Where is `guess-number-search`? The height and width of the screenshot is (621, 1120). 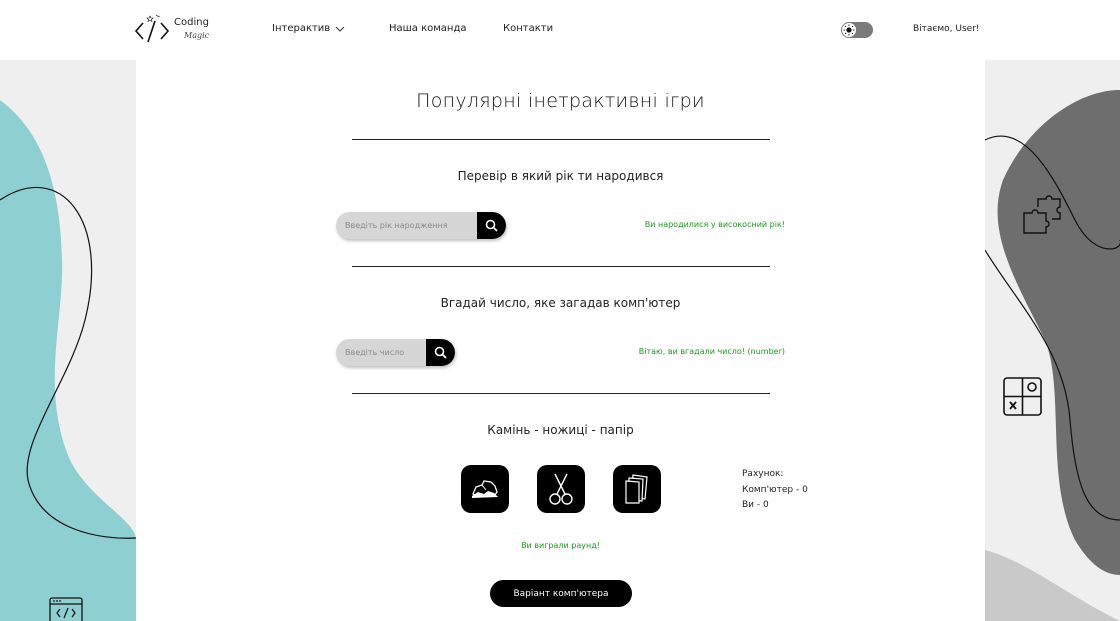 guess-number-search is located at coordinates (395, 352).